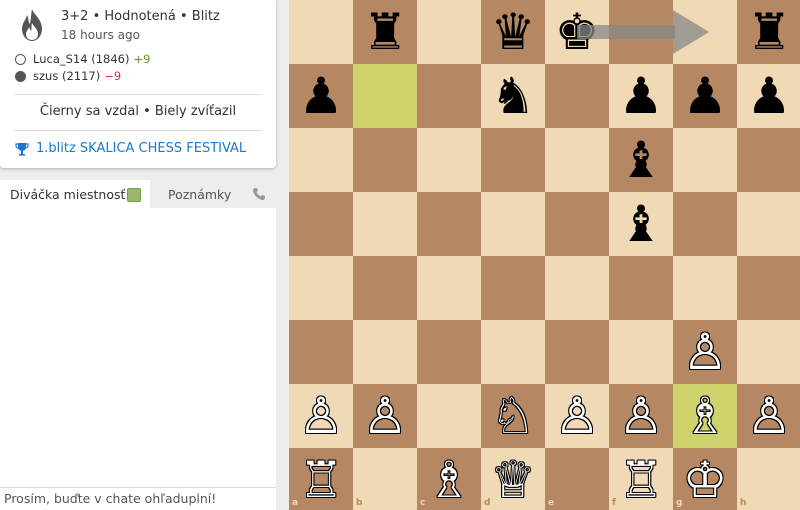  What do you see at coordinates (513, 352) in the screenshot?
I see `square-d3` at bounding box center [513, 352].